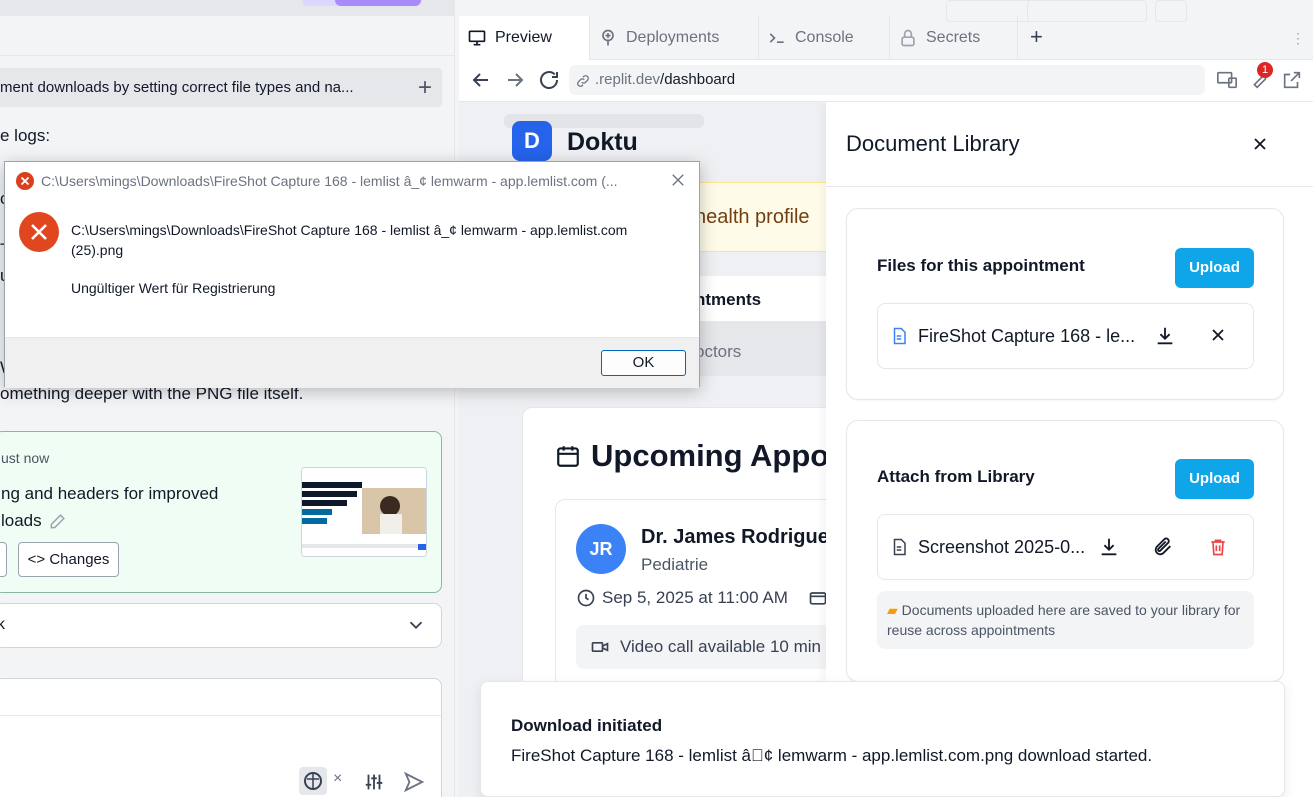  What do you see at coordinates (892, 610) in the screenshot?
I see `folder-icon: ▰` at bounding box center [892, 610].